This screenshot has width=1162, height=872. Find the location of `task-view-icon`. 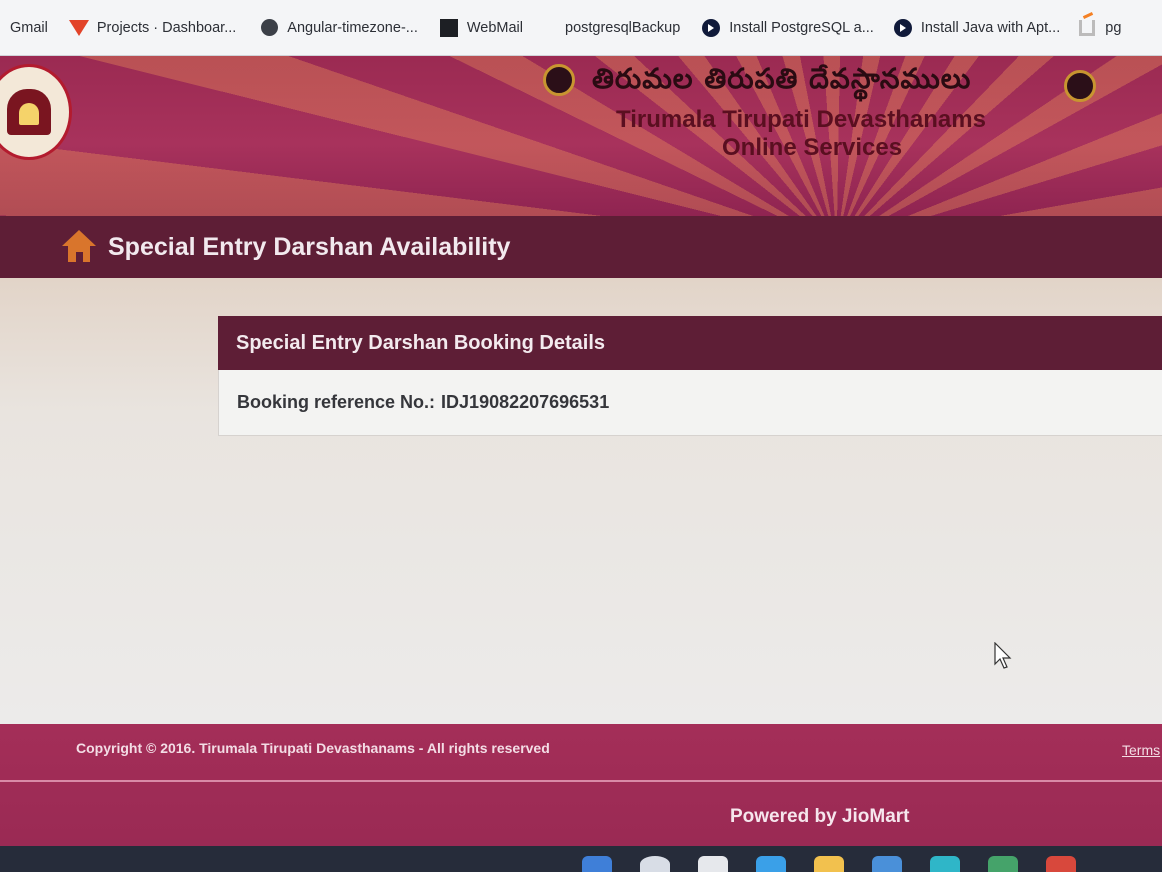

task-view-icon is located at coordinates (713, 864).